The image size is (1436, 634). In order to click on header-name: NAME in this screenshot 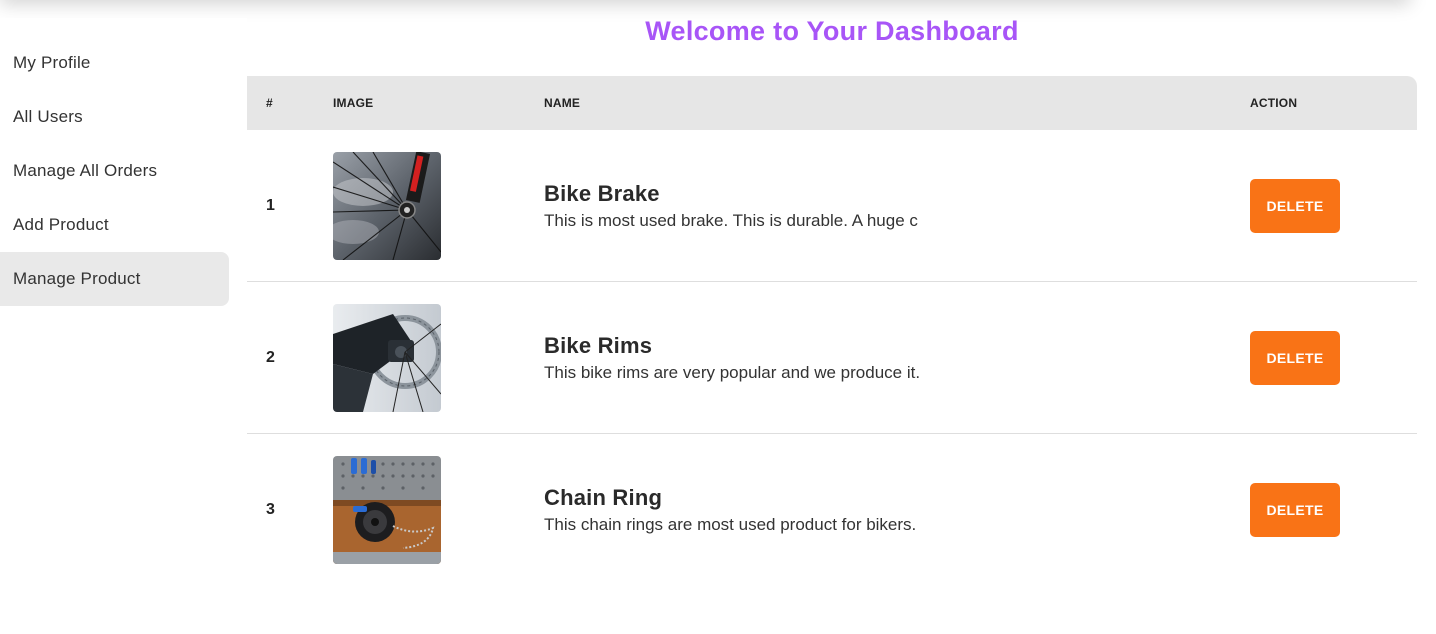, I will do `click(562, 103)`.